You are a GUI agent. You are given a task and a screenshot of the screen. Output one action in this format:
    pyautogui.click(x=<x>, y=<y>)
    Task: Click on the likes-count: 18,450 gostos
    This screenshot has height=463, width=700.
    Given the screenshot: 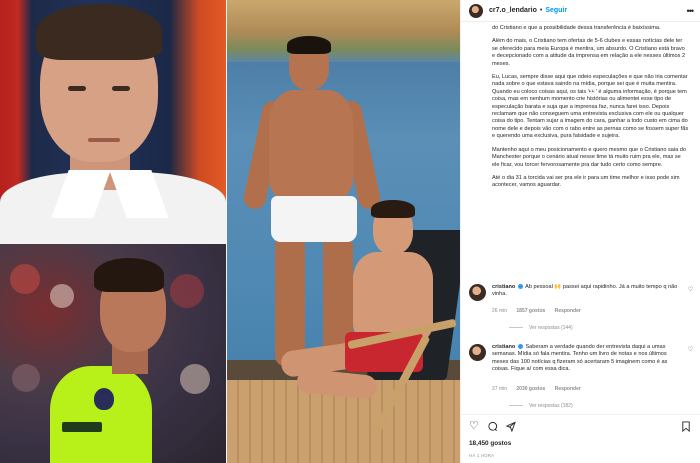 What is the action you would take?
    pyautogui.click(x=490, y=443)
    